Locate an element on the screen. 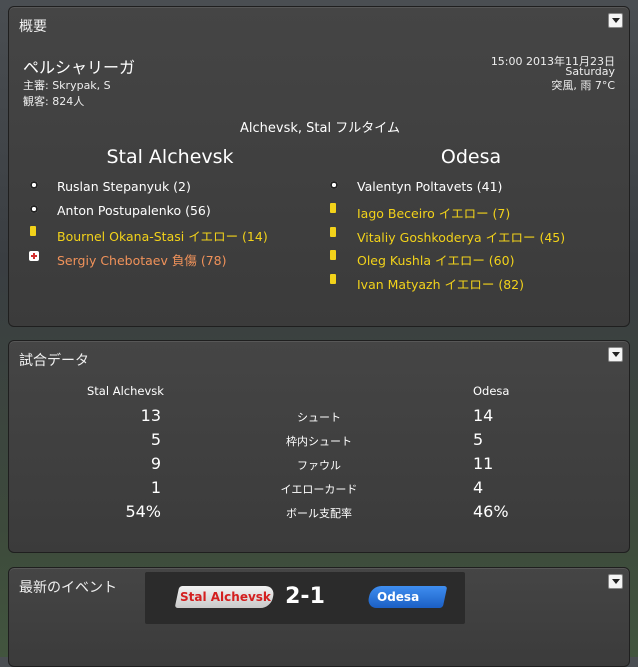  injury-icon is located at coordinates (34, 256).